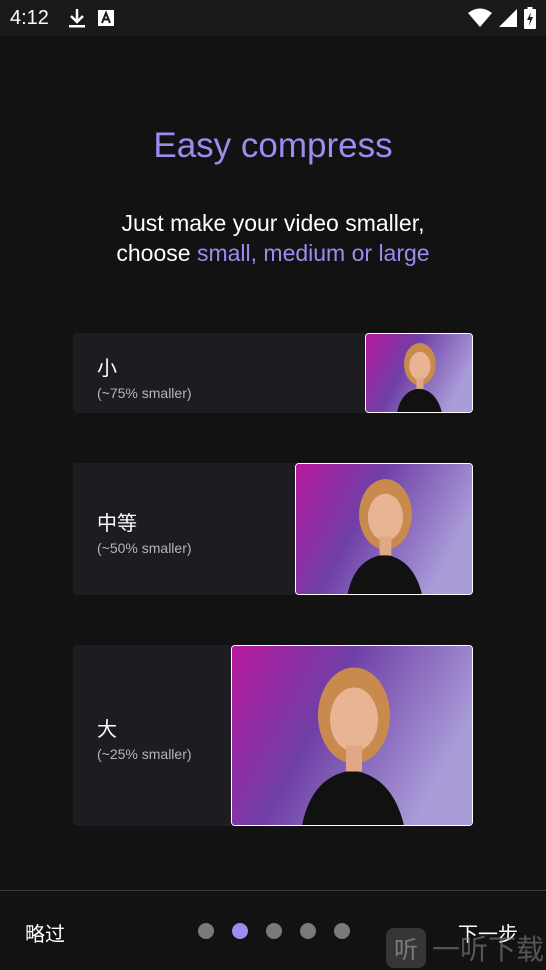 The image size is (546, 970). Describe the element at coordinates (144, 737) in the screenshot. I see `option-large-text: 大 (~25% smaller)` at that location.